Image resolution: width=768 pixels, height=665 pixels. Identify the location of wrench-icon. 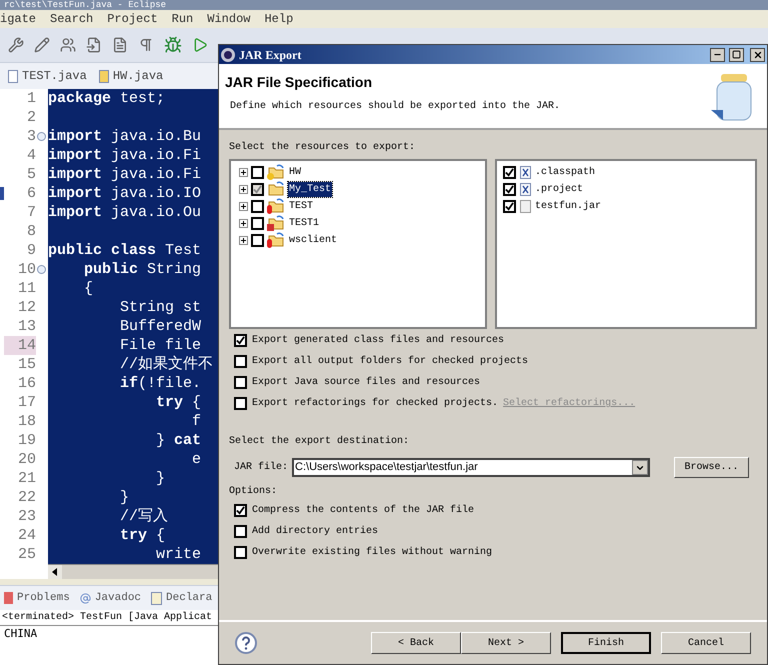
(16, 45).